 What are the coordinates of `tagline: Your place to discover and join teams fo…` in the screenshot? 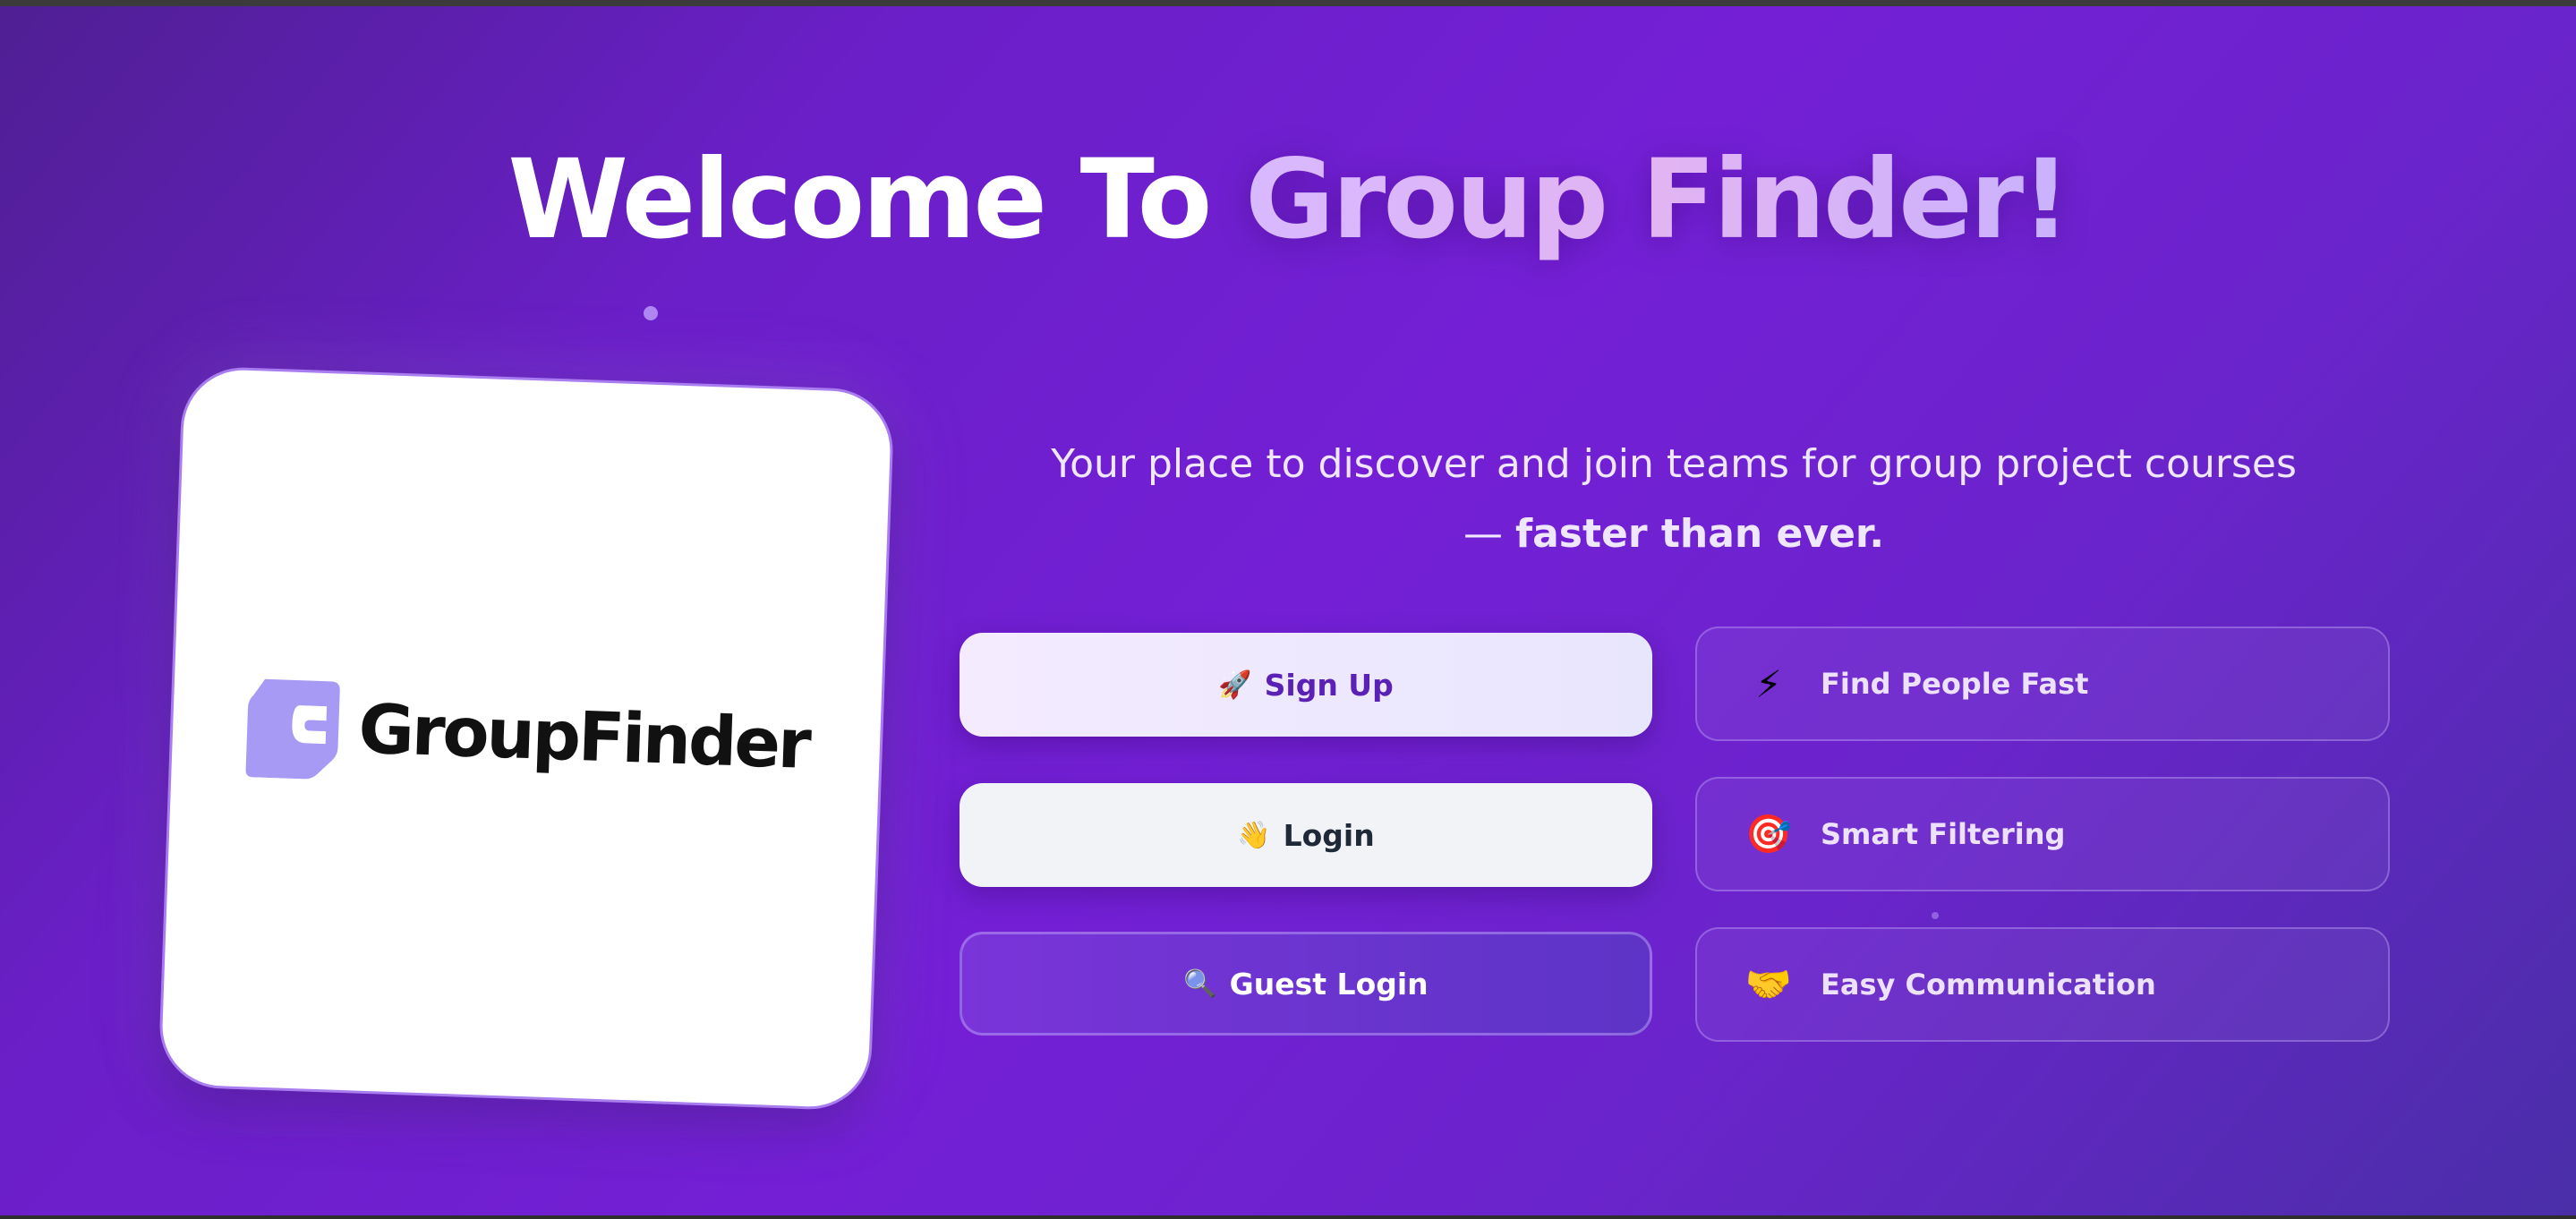 It's located at (1673, 499).